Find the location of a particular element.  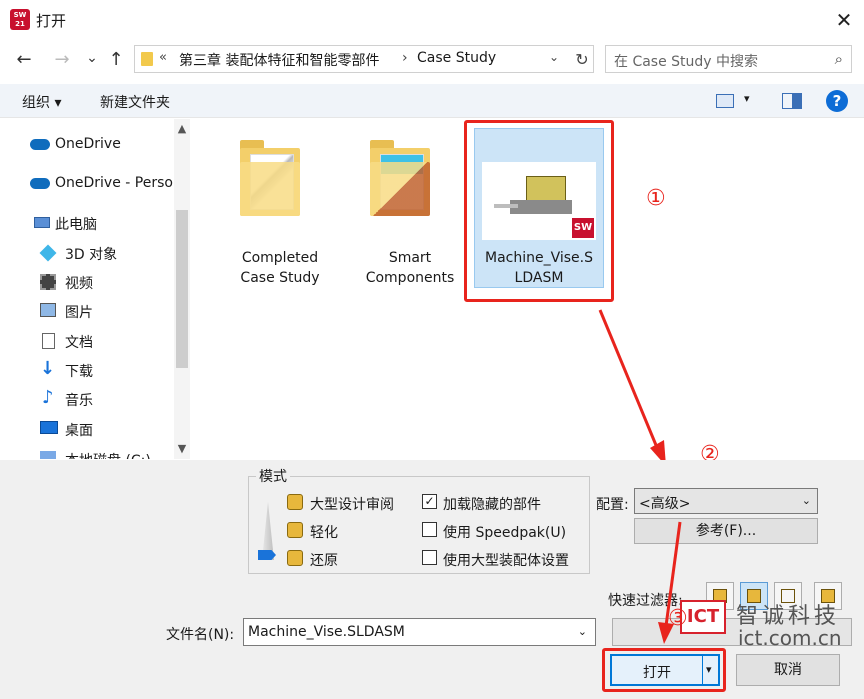

sidebar-item-music: ♪ 音乐 is located at coordinates (87, 399).